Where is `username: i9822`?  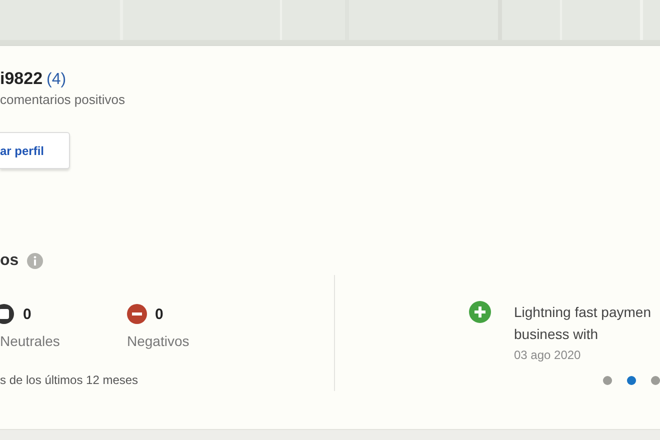
username: i9822 is located at coordinates (21, 79).